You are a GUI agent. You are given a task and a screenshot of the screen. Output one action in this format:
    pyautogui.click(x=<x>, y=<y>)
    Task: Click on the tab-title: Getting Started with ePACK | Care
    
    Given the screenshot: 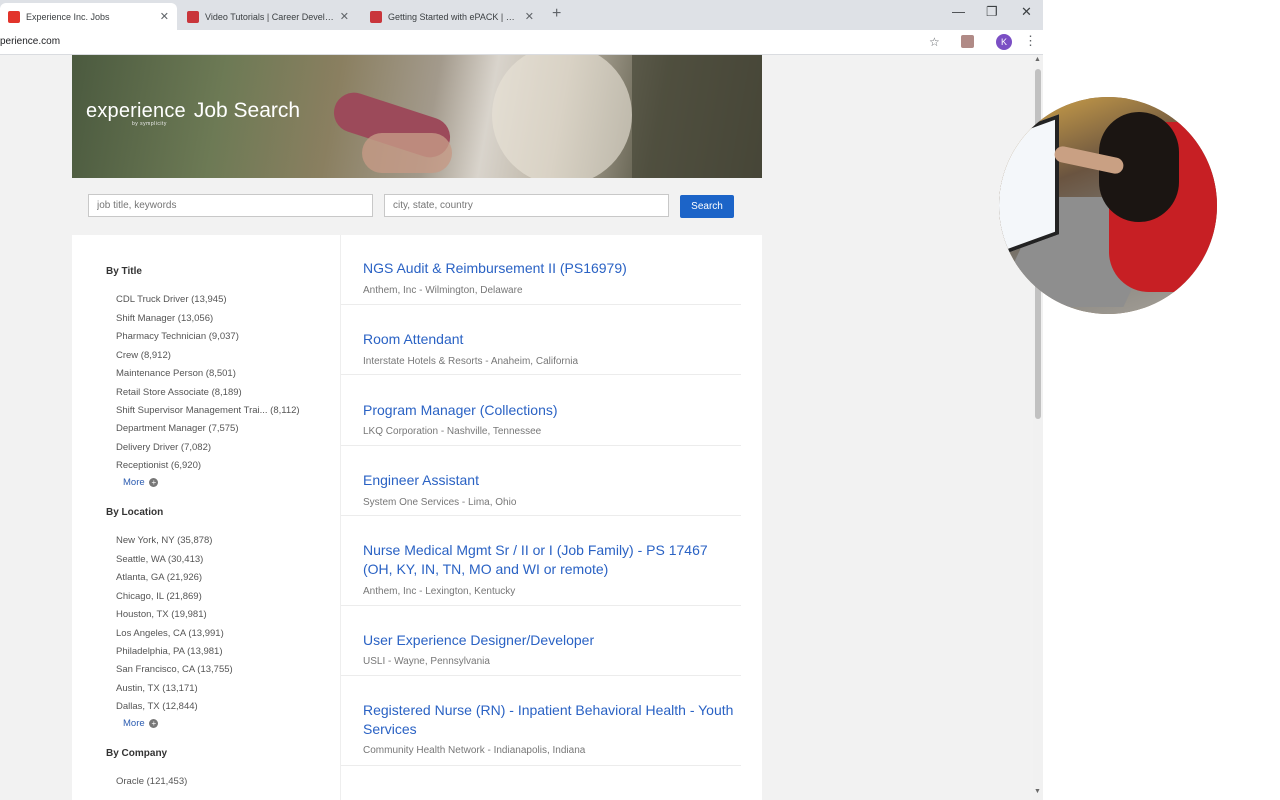 What is the action you would take?
    pyautogui.click(x=453, y=16)
    